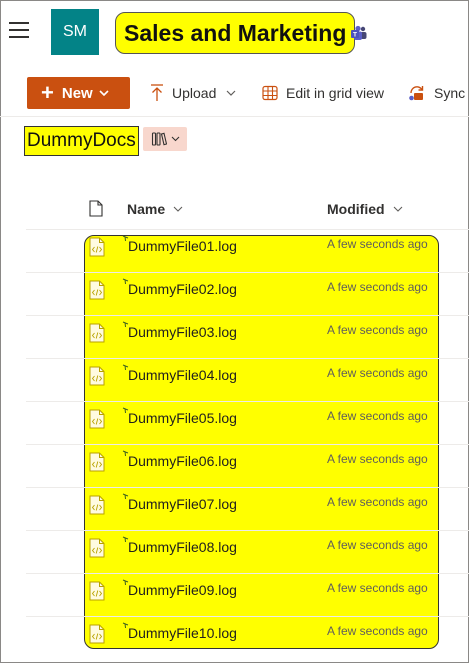 The width and height of the screenshot is (469, 663). I want to click on file-name-link: DummyFile08.log, so click(182, 547).